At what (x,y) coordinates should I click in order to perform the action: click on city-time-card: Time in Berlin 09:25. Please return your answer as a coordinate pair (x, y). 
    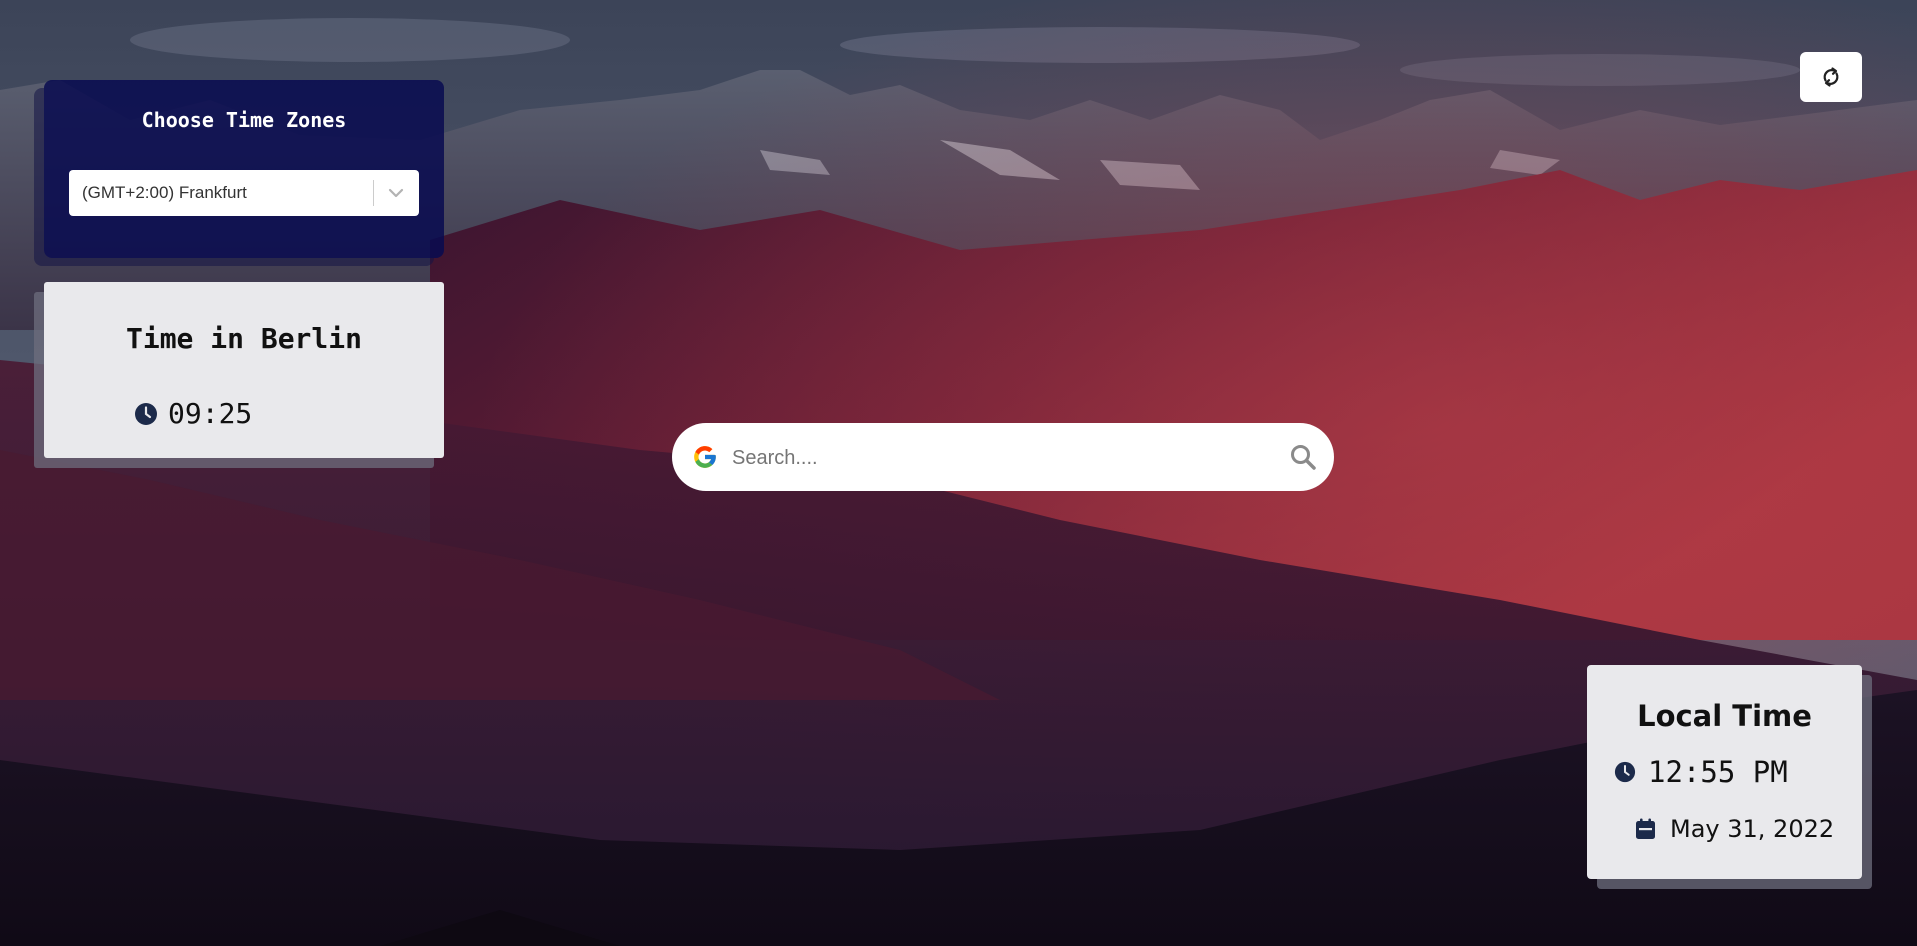
    Looking at the image, I should click on (244, 370).